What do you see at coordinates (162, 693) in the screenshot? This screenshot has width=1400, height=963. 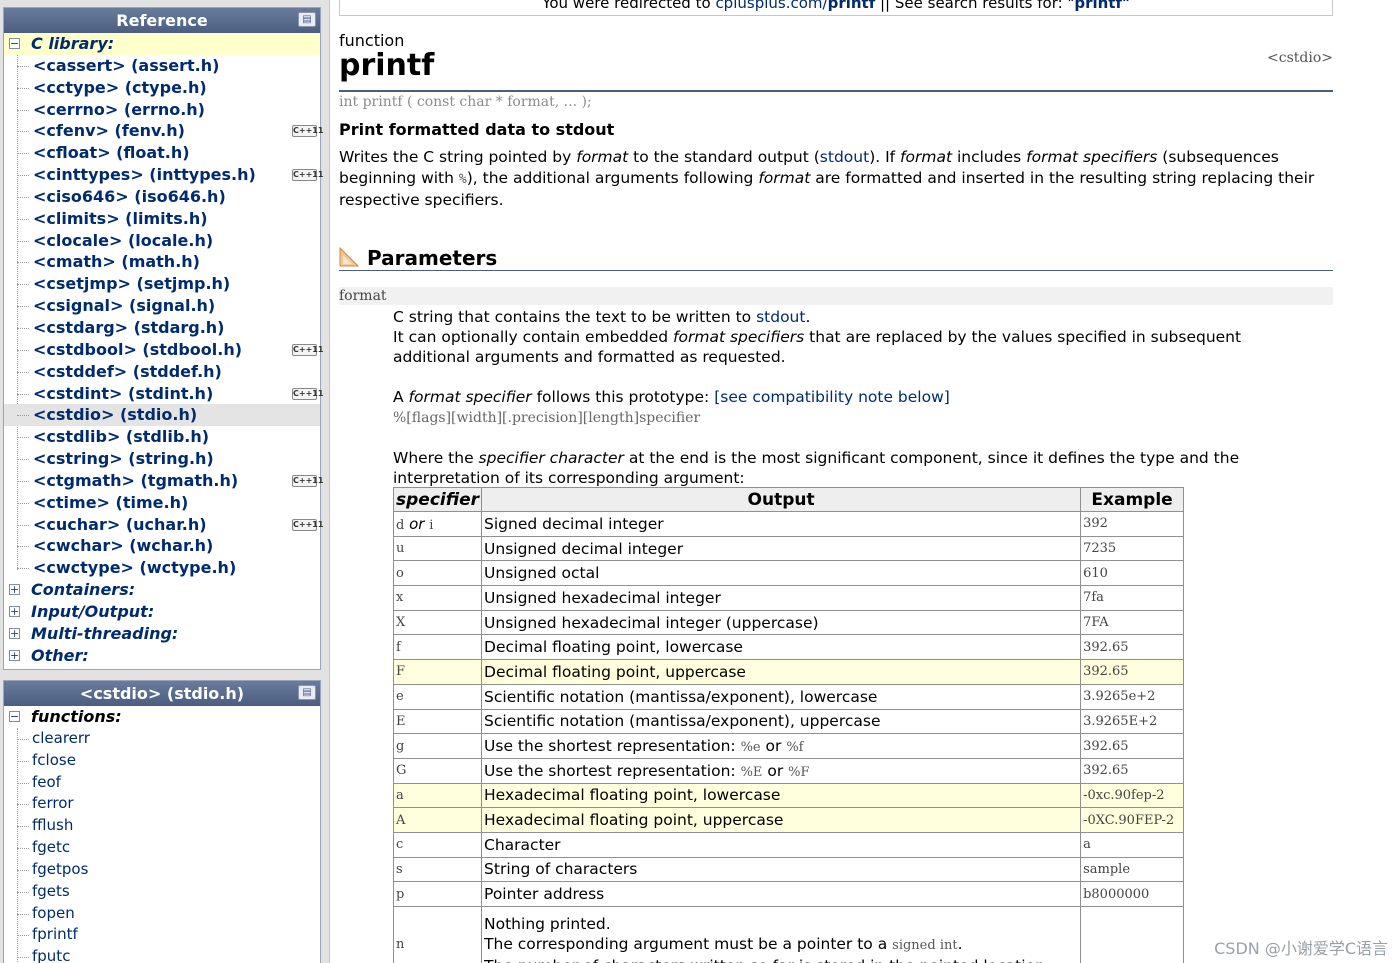 I see `cstdio-panel-title: <cstdio> (stdio.h)` at bounding box center [162, 693].